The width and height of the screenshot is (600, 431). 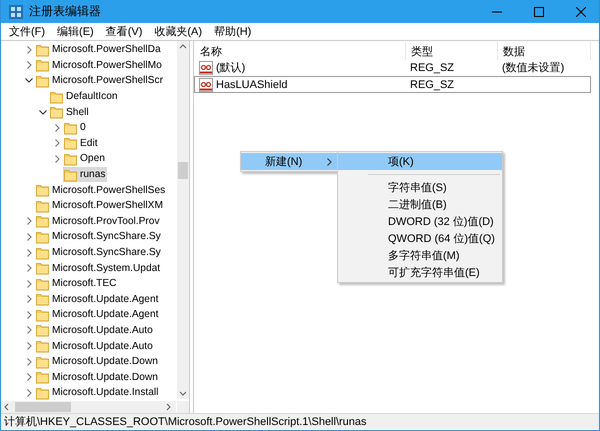 What do you see at coordinates (85, 158) in the screenshot?
I see `tree-item: Open` at bounding box center [85, 158].